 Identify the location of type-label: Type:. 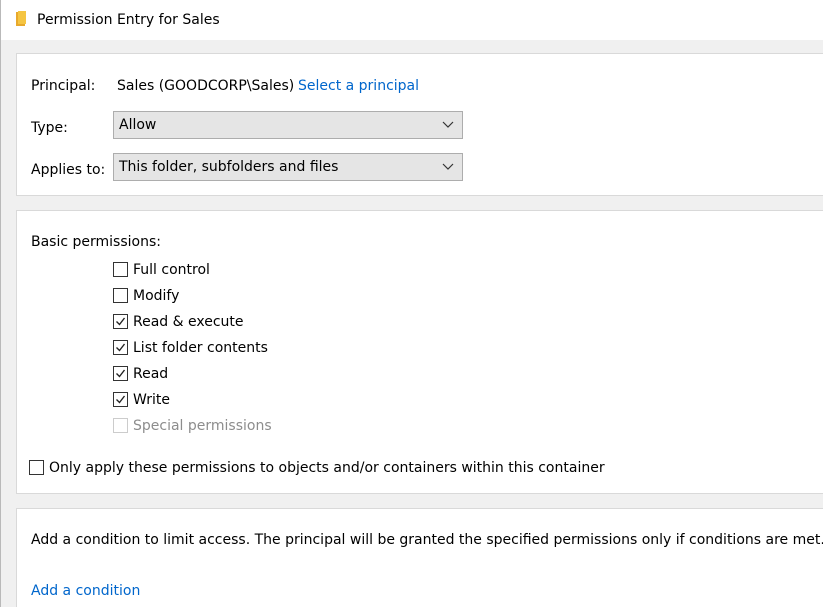
(49, 128).